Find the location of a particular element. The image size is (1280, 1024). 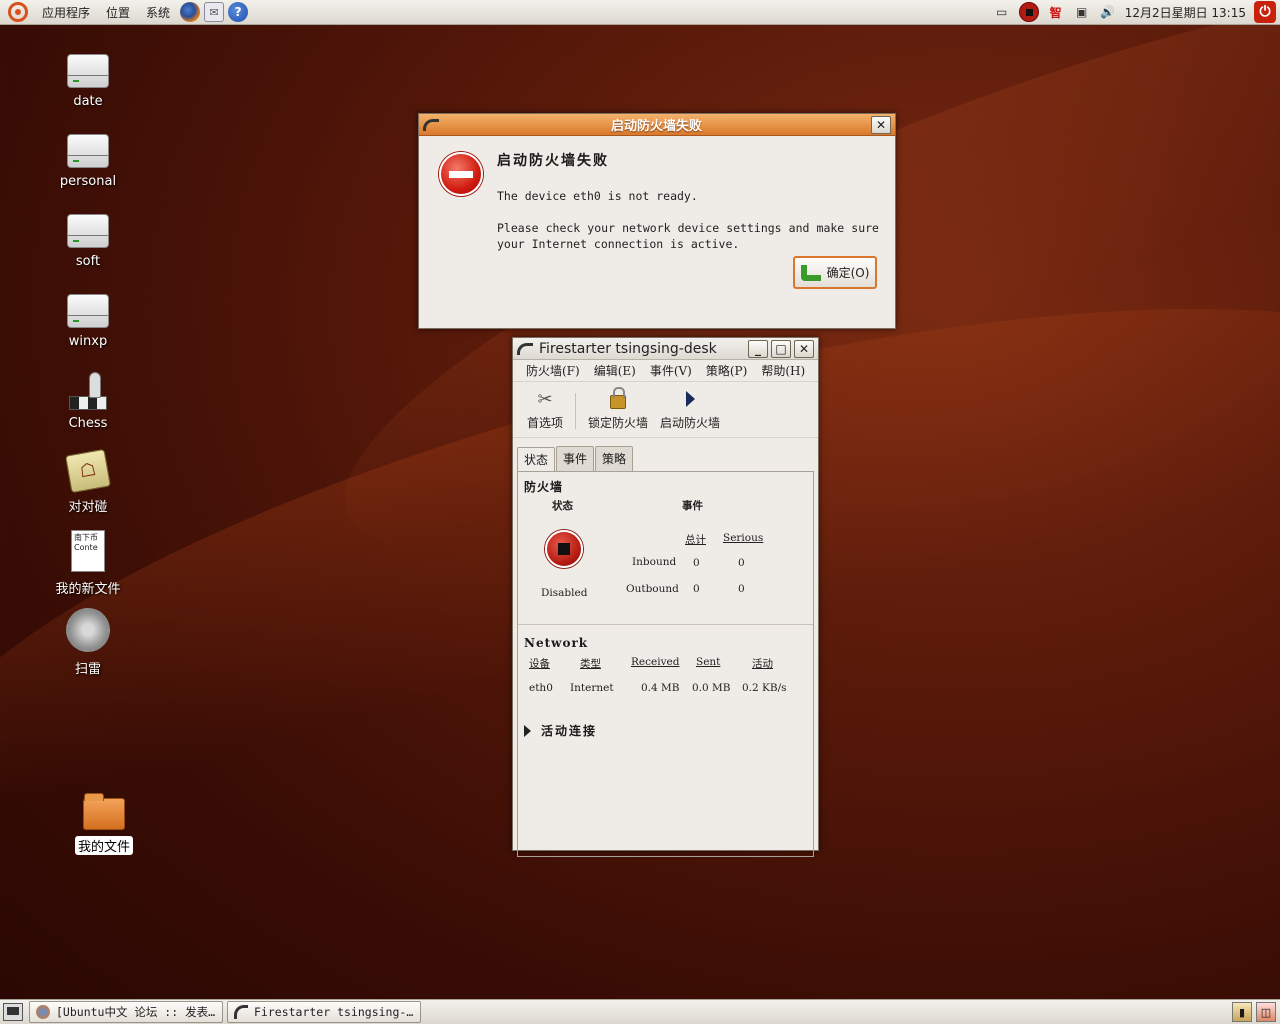

menu-edit: 编辑(E) is located at coordinates (615, 370).